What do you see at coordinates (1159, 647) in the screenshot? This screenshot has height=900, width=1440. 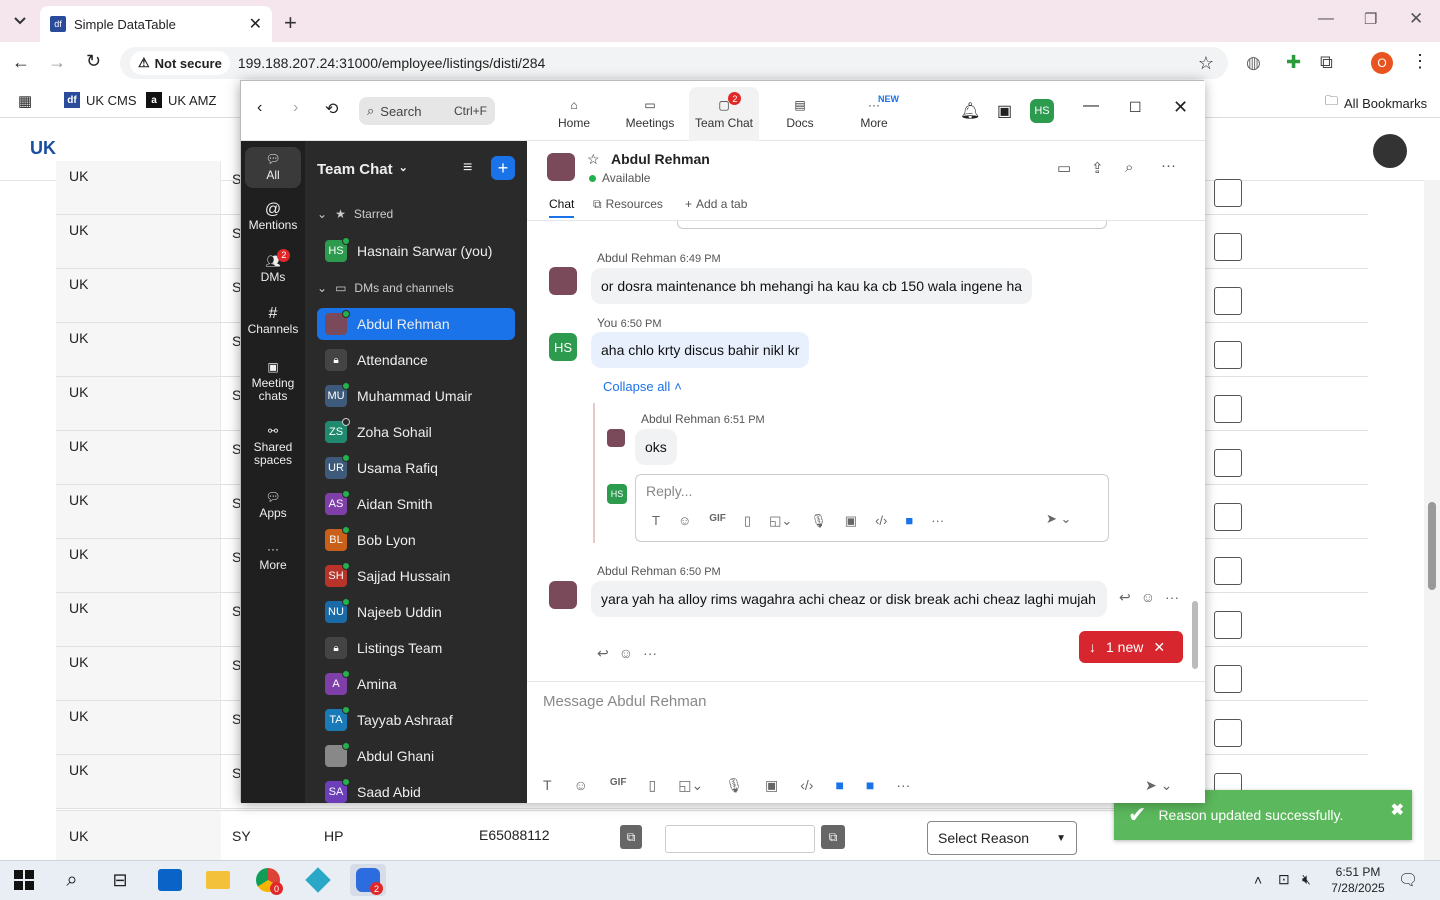 I see `close-icon: ✕` at bounding box center [1159, 647].